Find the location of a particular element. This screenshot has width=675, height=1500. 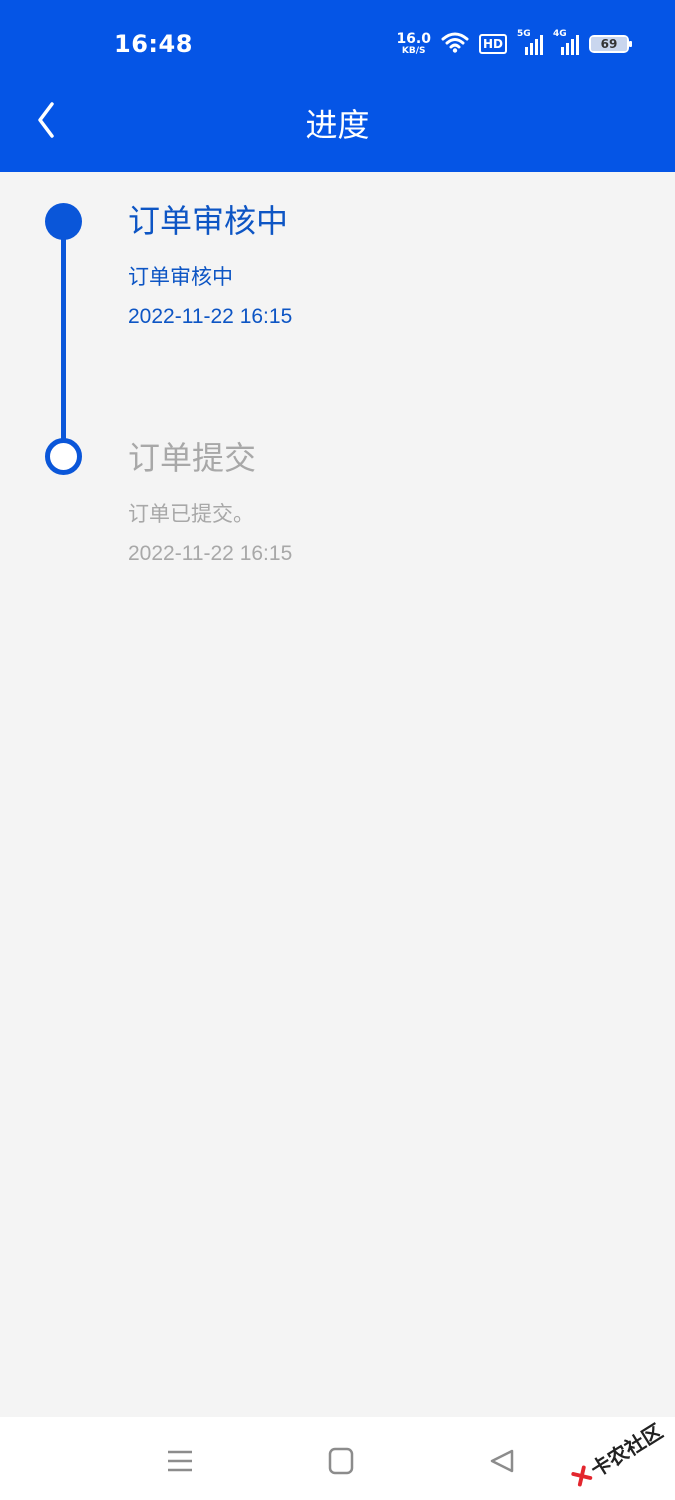

top-header: 16:48 16.0 KB/S HD 5G 4G 69 进度 is located at coordinates (337, 86).